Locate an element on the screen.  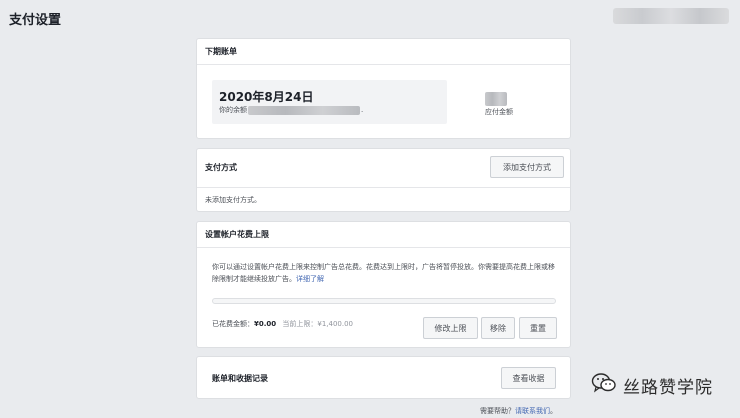
payment-method-card: 支付方式 添加支付方式 未添加支付方式。 is located at coordinates (383, 180).